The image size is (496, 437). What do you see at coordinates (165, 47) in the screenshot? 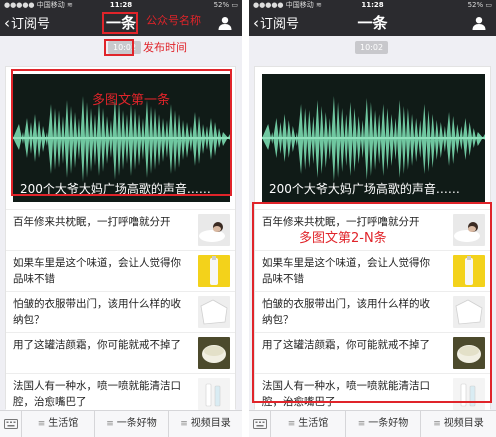
I see `annotation-publish-time: 发布时间` at bounding box center [165, 47].